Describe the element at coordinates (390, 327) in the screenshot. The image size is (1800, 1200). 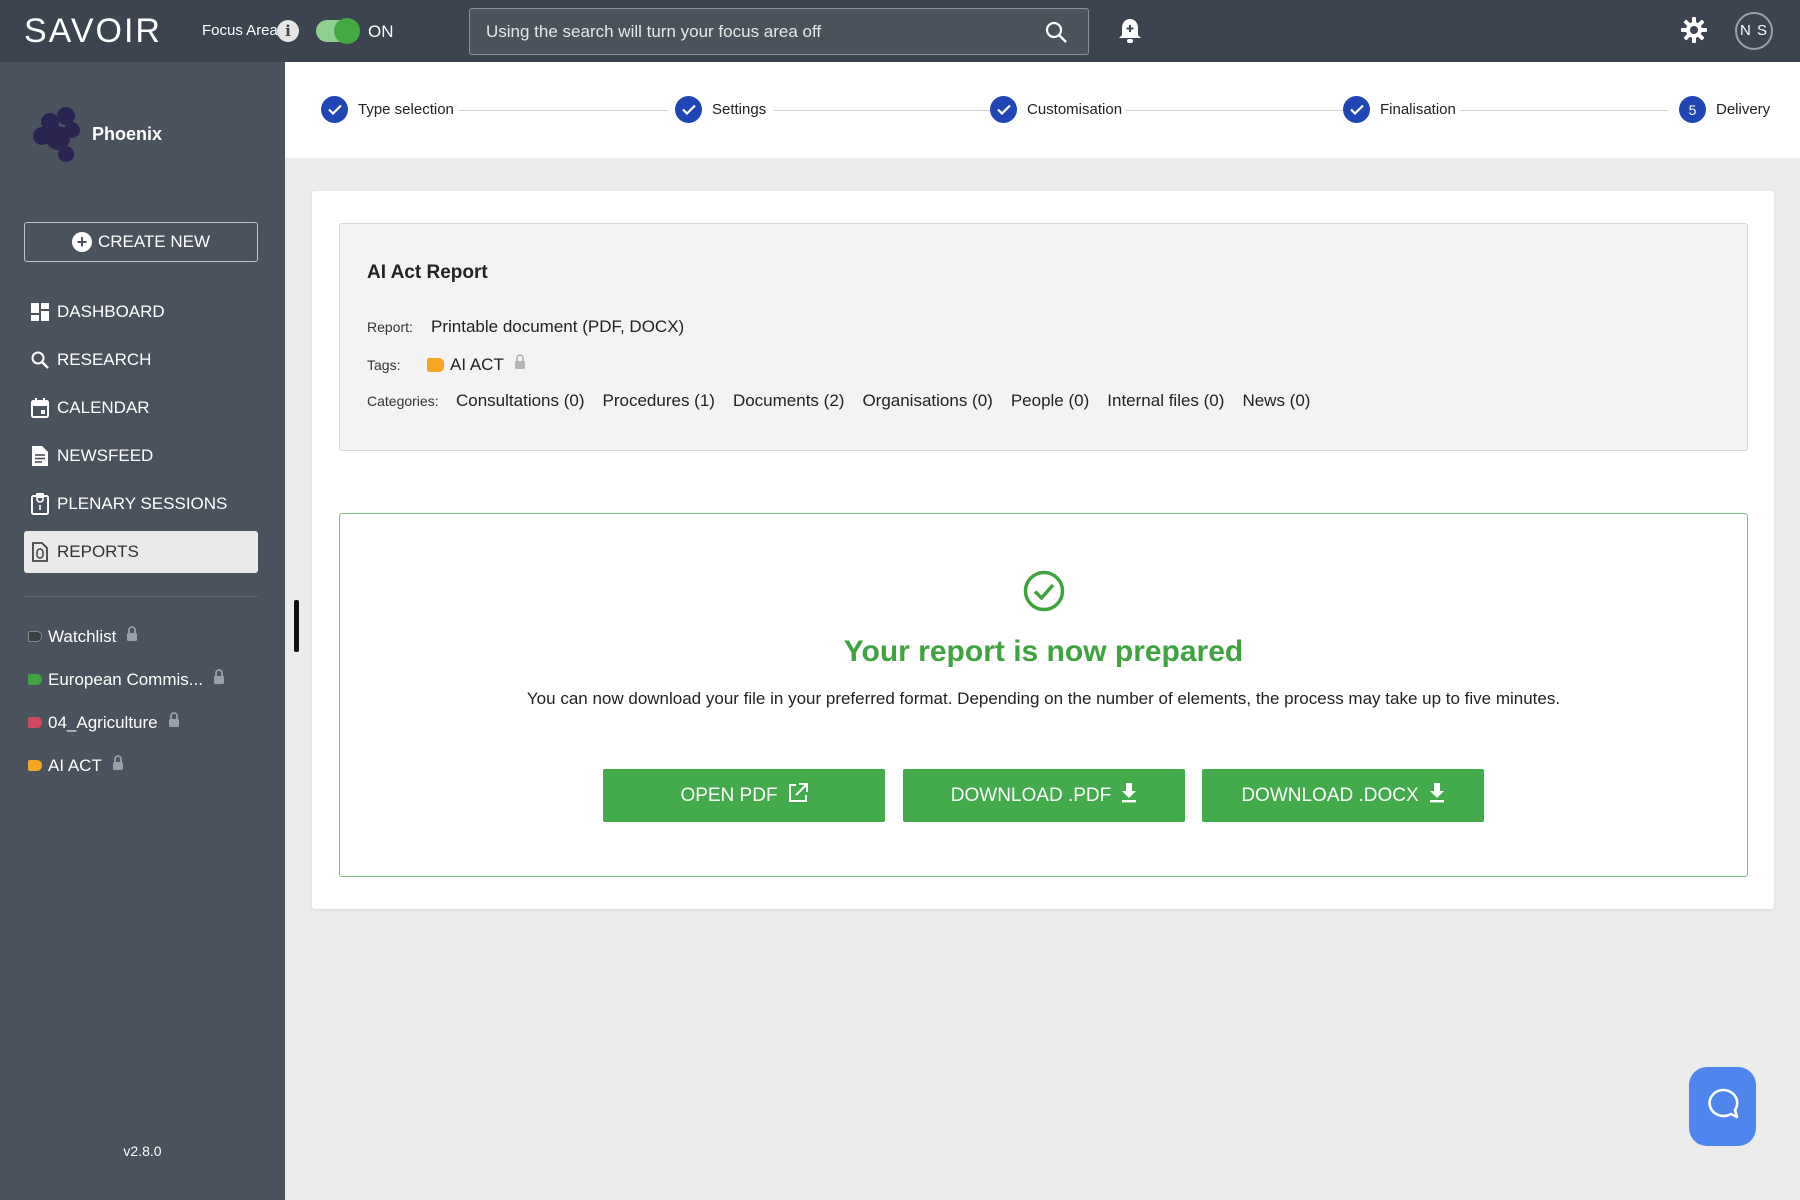
I see `report-type-label: Report:` at that location.